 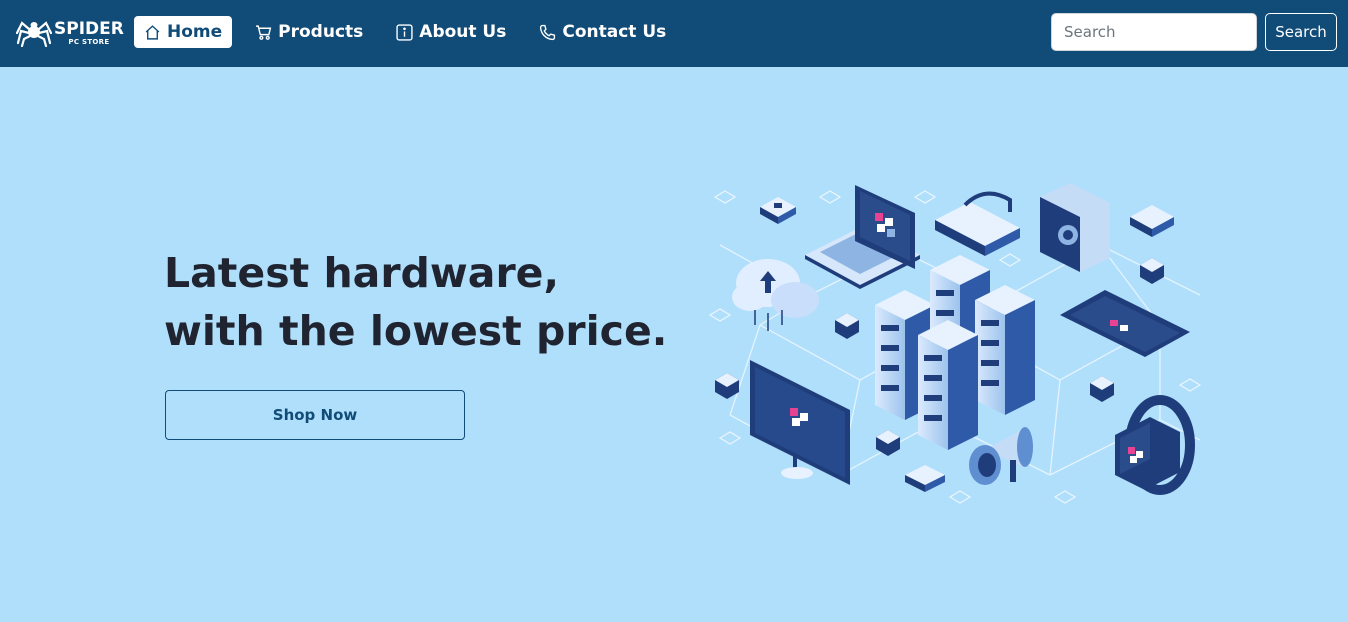 What do you see at coordinates (195, 32) in the screenshot?
I see `nav-item-label: Home` at bounding box center [195, 32].